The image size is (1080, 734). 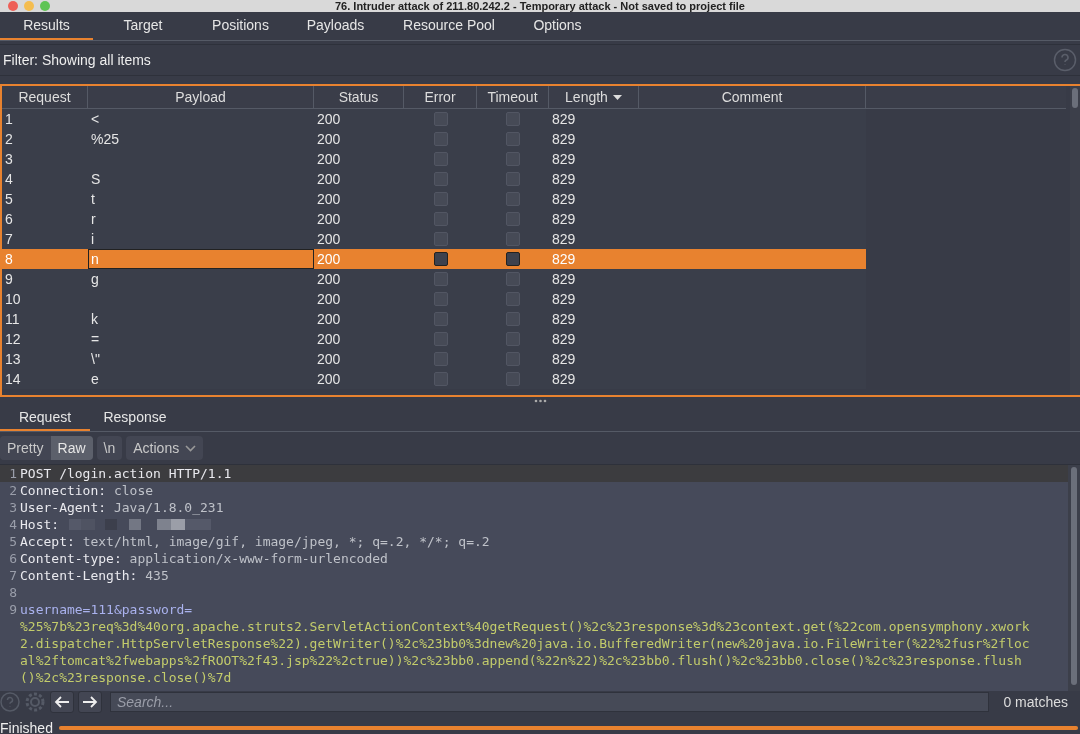 I want to click on table-cell-text: \", so click(x=95, y=359).